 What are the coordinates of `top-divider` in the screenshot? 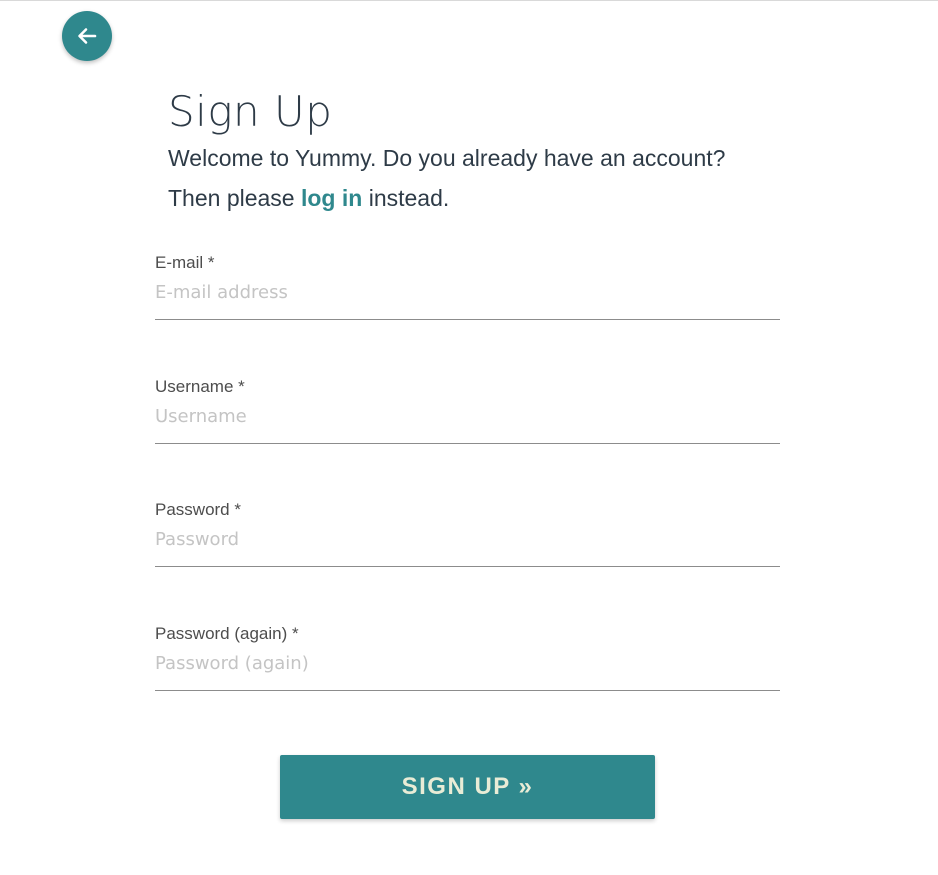 It's located at (469, 0).